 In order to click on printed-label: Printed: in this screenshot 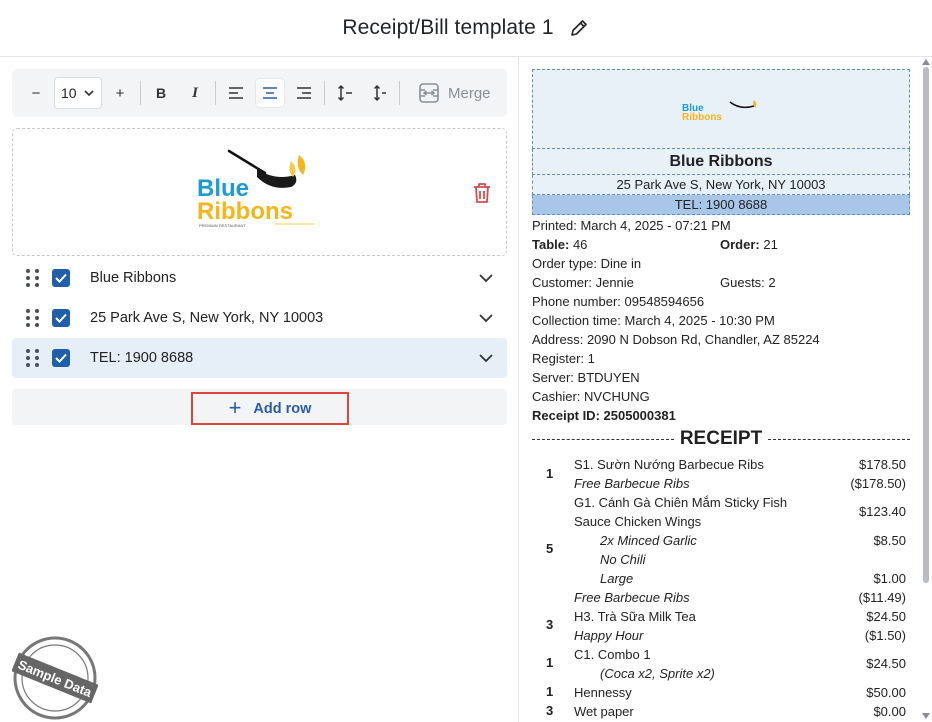, I will do `click(554, 225)`.